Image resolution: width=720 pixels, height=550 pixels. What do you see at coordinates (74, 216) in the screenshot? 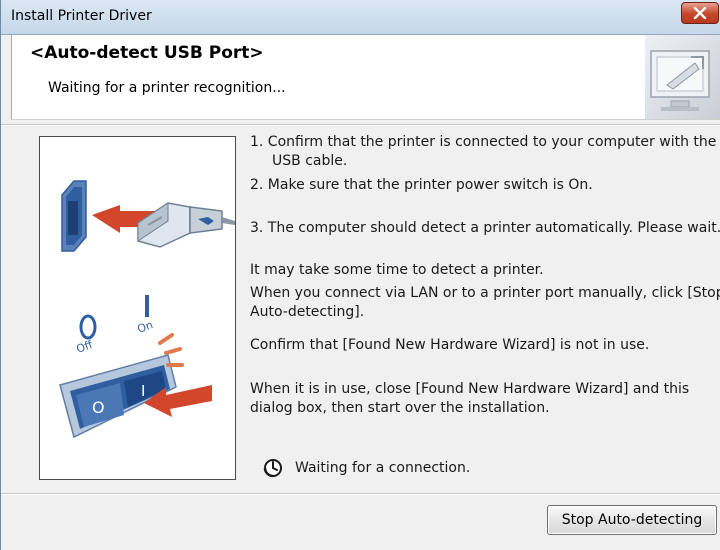
I see `usb-port-icon` at bounding box center [74, 216].